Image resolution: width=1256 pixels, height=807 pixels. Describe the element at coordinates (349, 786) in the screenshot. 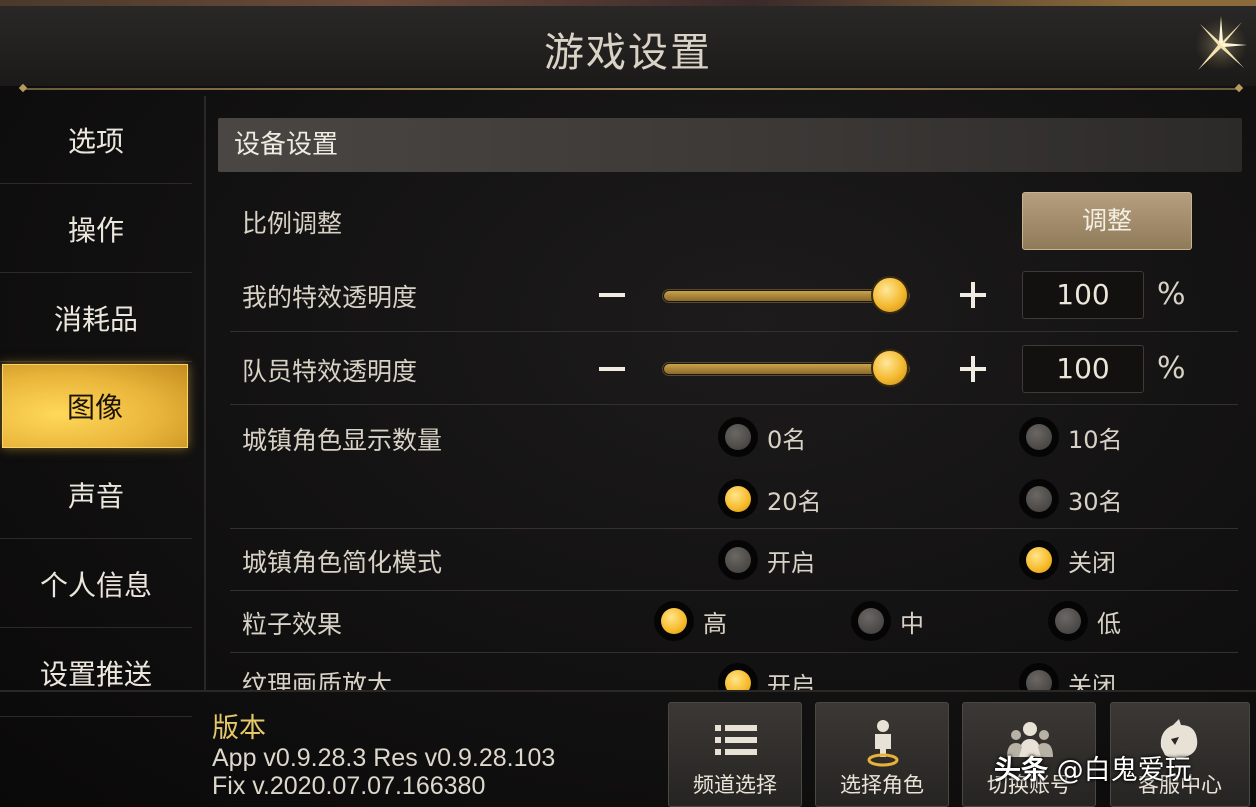

I see `version-fix: Fix v.2020.07.07.166380` at that location.